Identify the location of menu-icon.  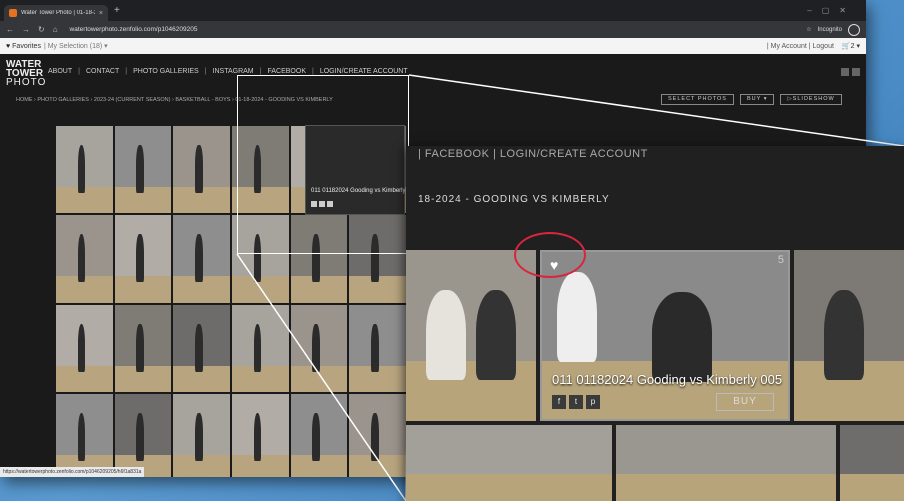
(854, 29).